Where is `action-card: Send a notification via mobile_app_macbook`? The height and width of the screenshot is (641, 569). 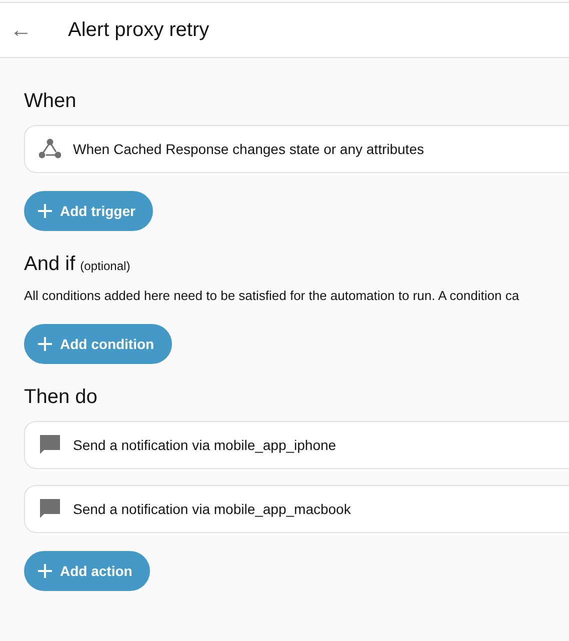
action-card: Send a notification via mobile_app_macbook is located at coordinates (296, 509).